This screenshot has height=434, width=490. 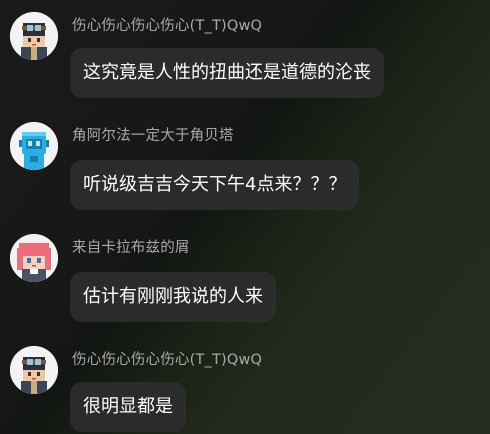 What do you see at coordinates (227, 73) in the screenshot?
I see `message-bubble: 这究竟是人性的扭曲还是道德的沦丧` at bounding box center [227, 73].